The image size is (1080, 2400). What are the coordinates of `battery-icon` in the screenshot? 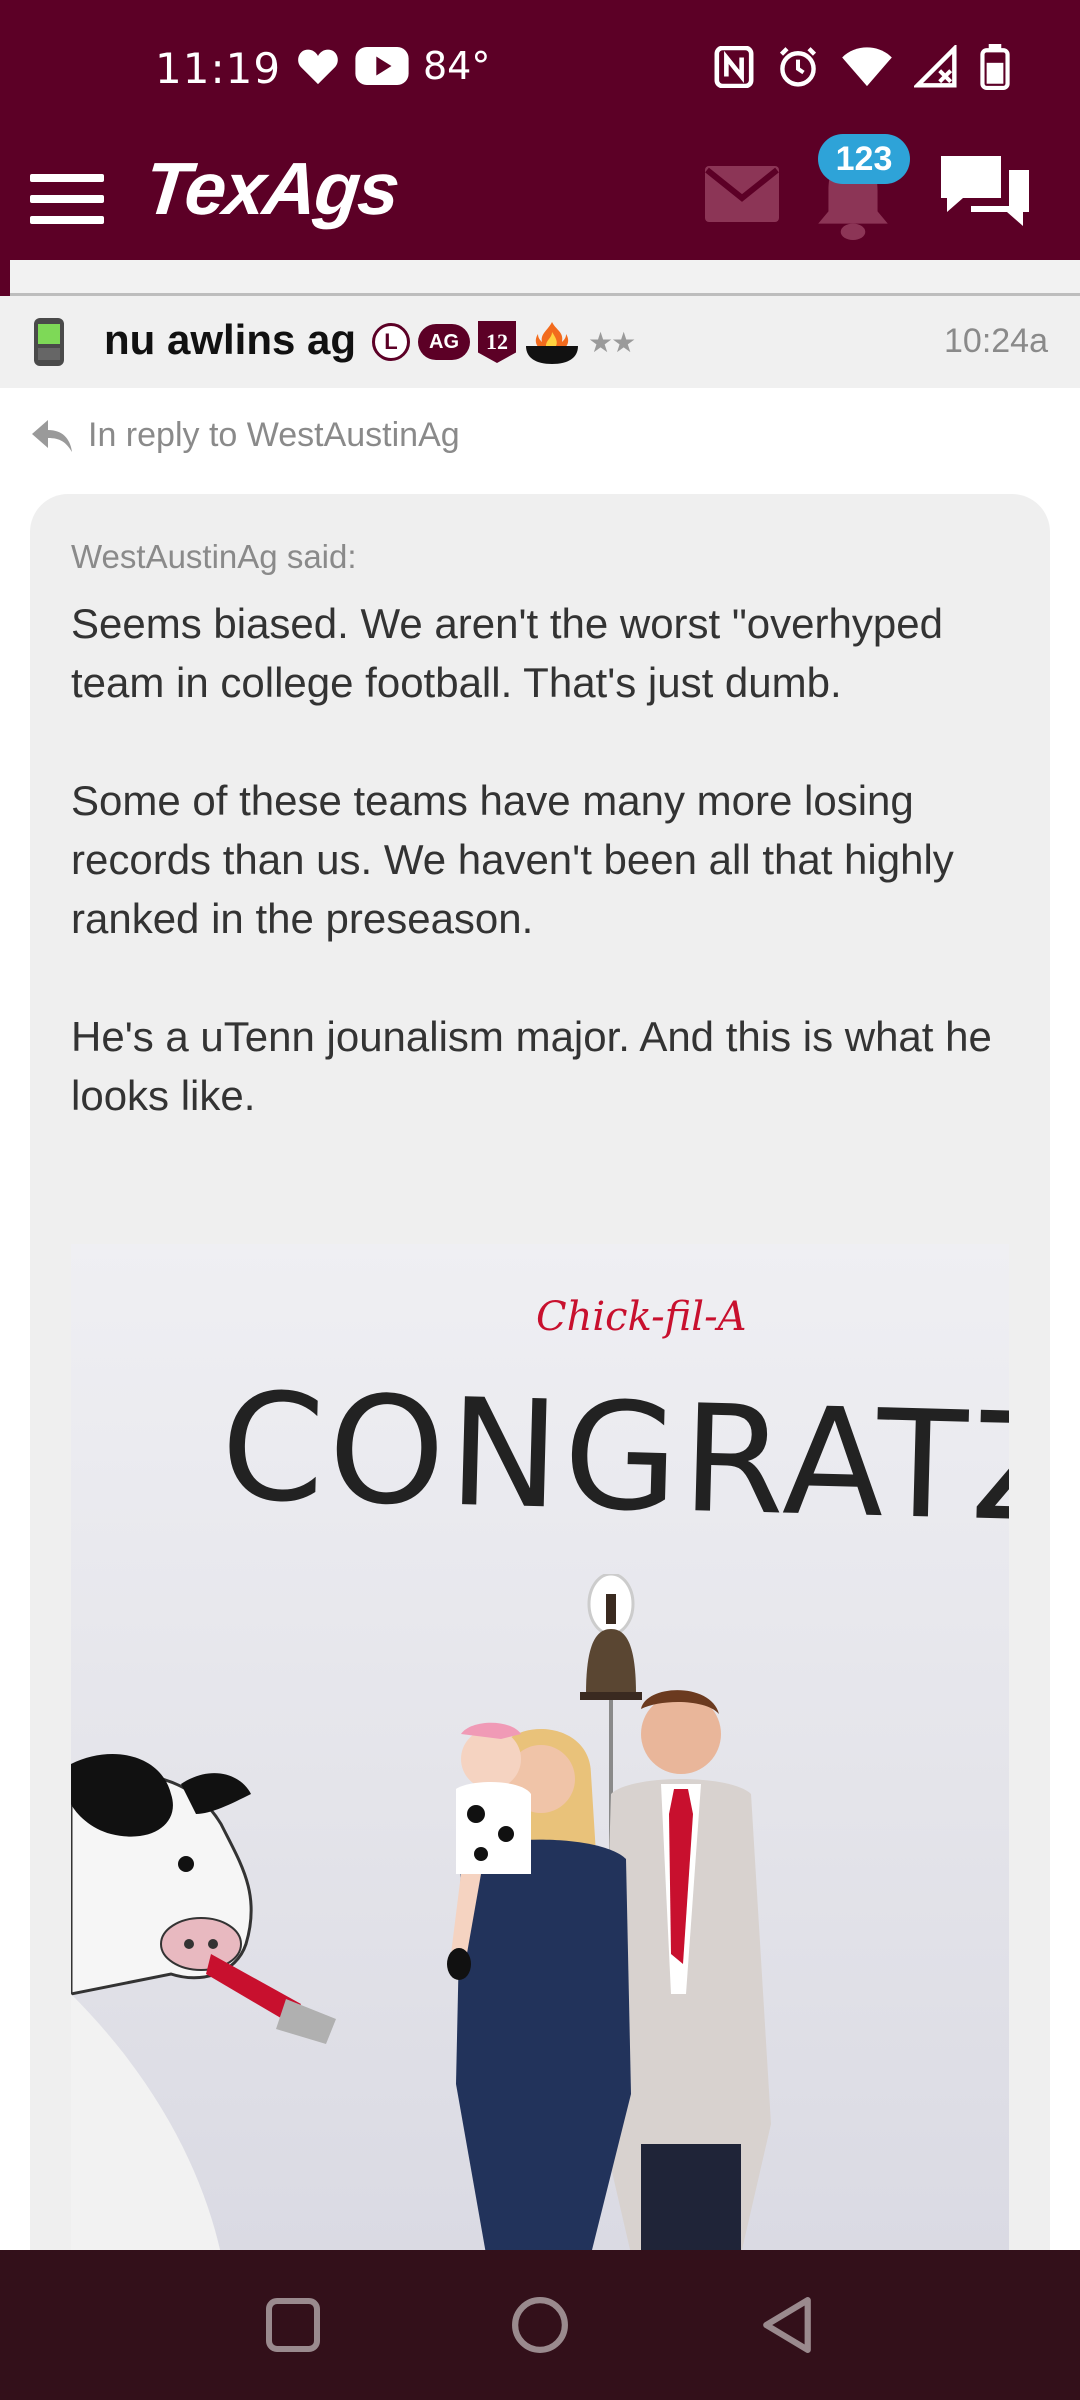 It's located at (995, 67).